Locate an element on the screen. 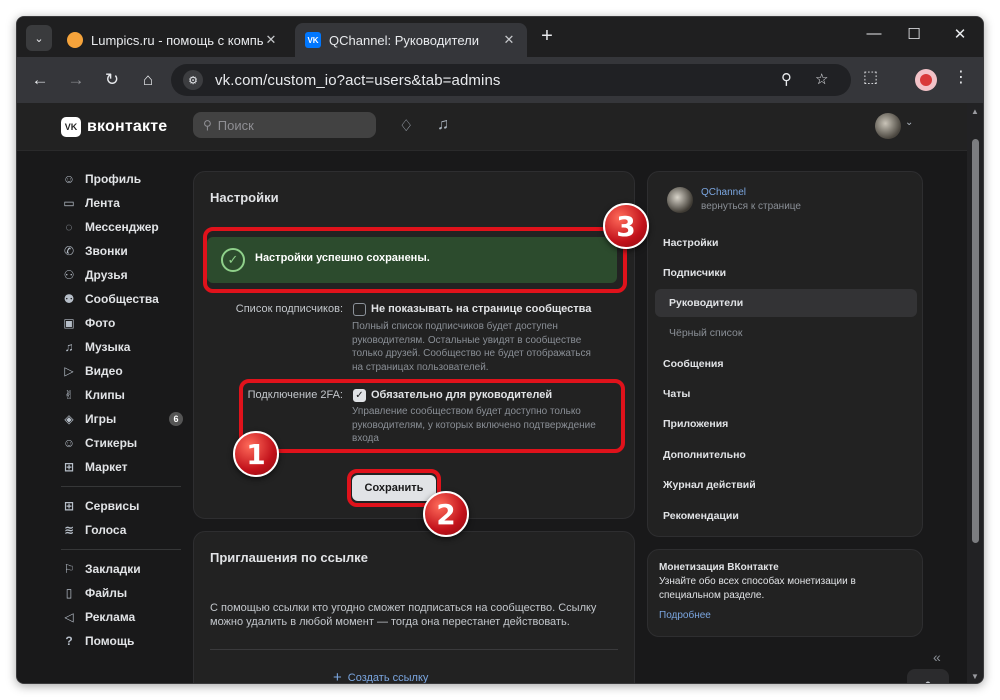  vk-logo-icon: VK is located at coordinates (71, 127).